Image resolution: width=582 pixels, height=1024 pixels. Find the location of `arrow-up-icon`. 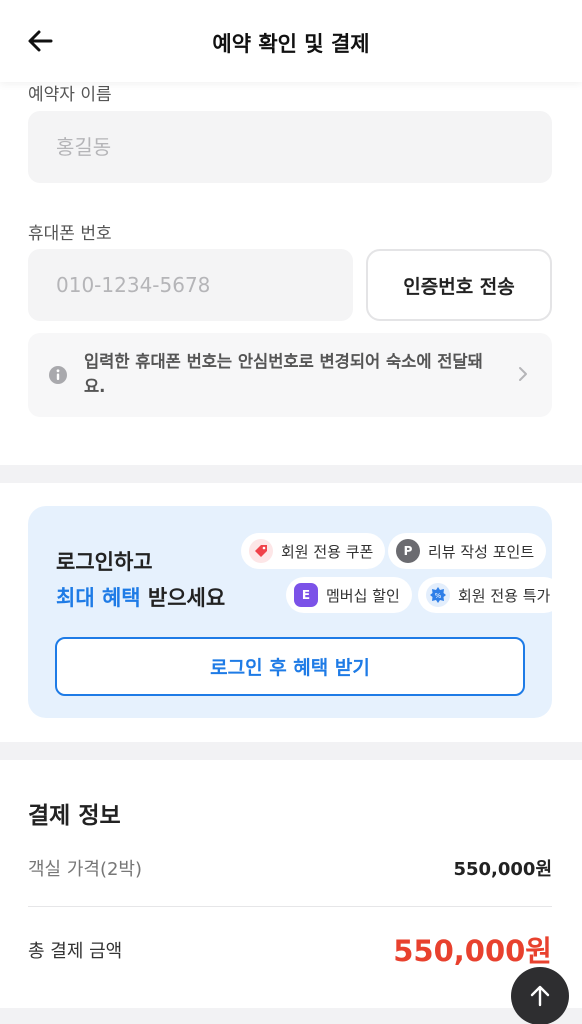

arrow-up-icon is located at coordinates (540, 996).